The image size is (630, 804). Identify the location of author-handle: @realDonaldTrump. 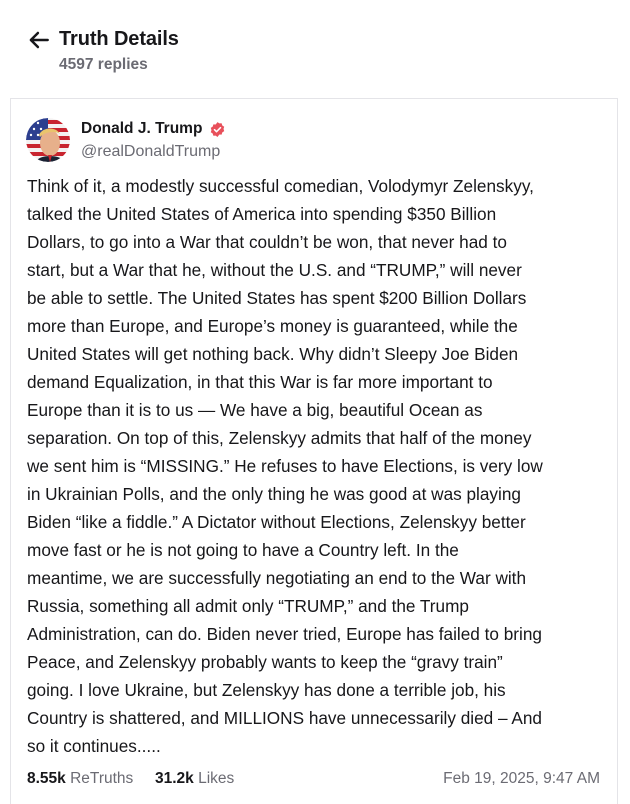
(150, 152).